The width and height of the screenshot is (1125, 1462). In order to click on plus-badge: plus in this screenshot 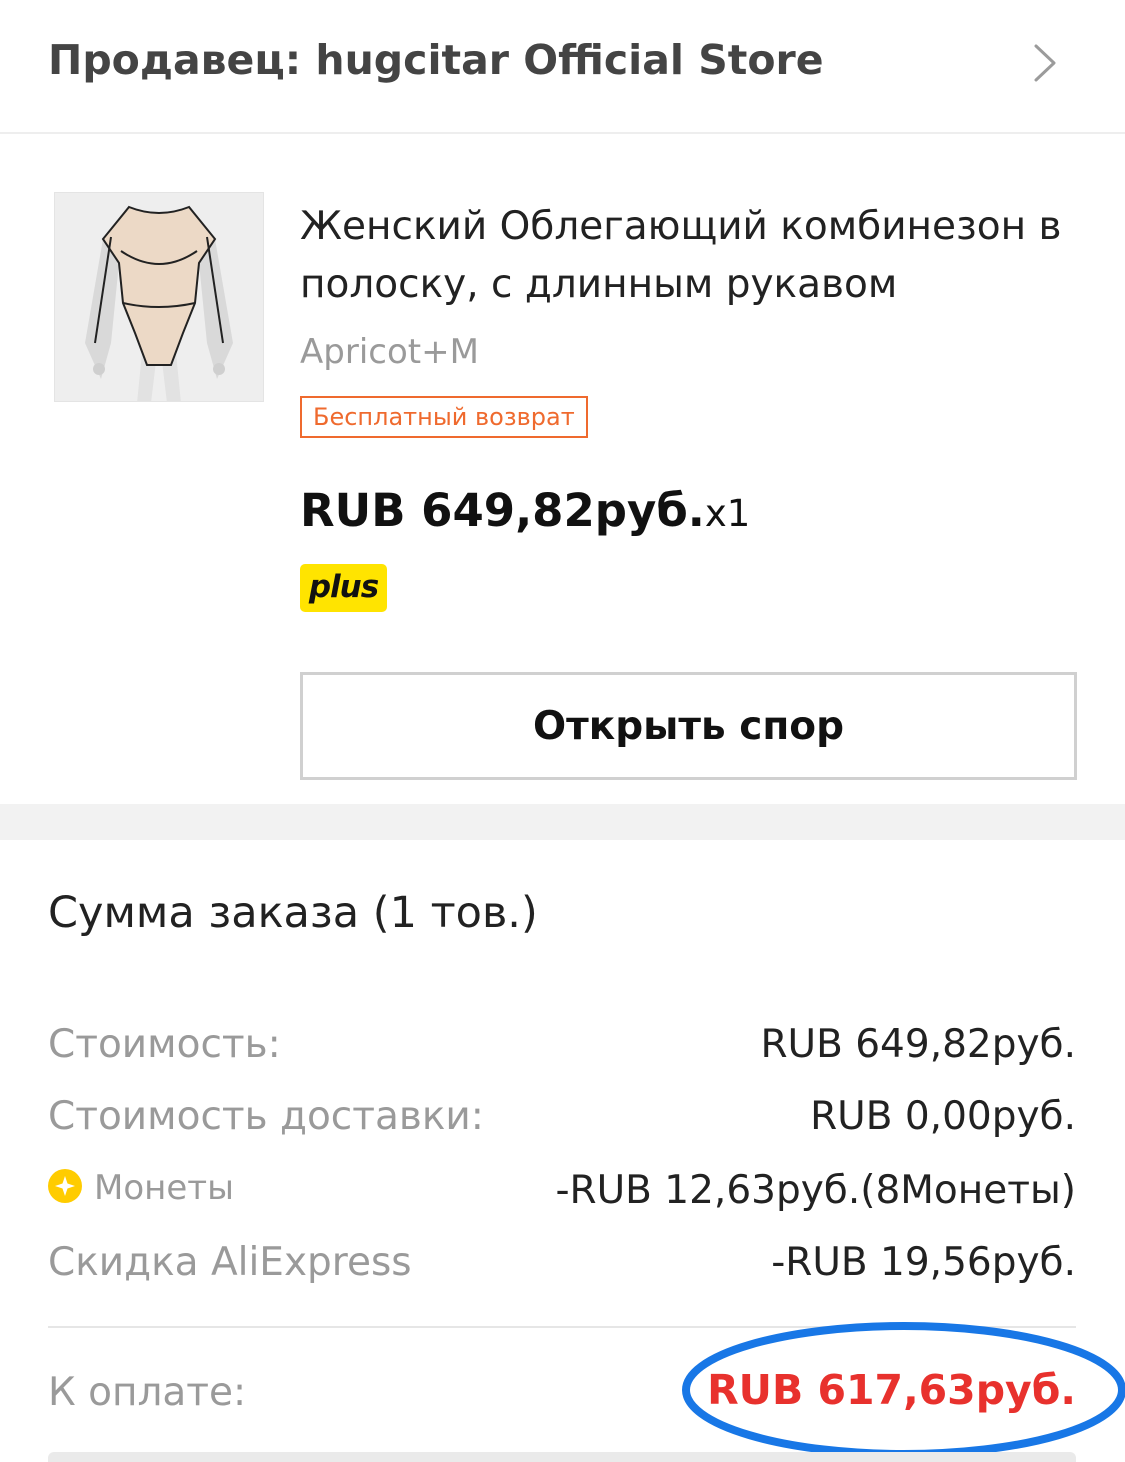, I will do `click(343, 588)`.